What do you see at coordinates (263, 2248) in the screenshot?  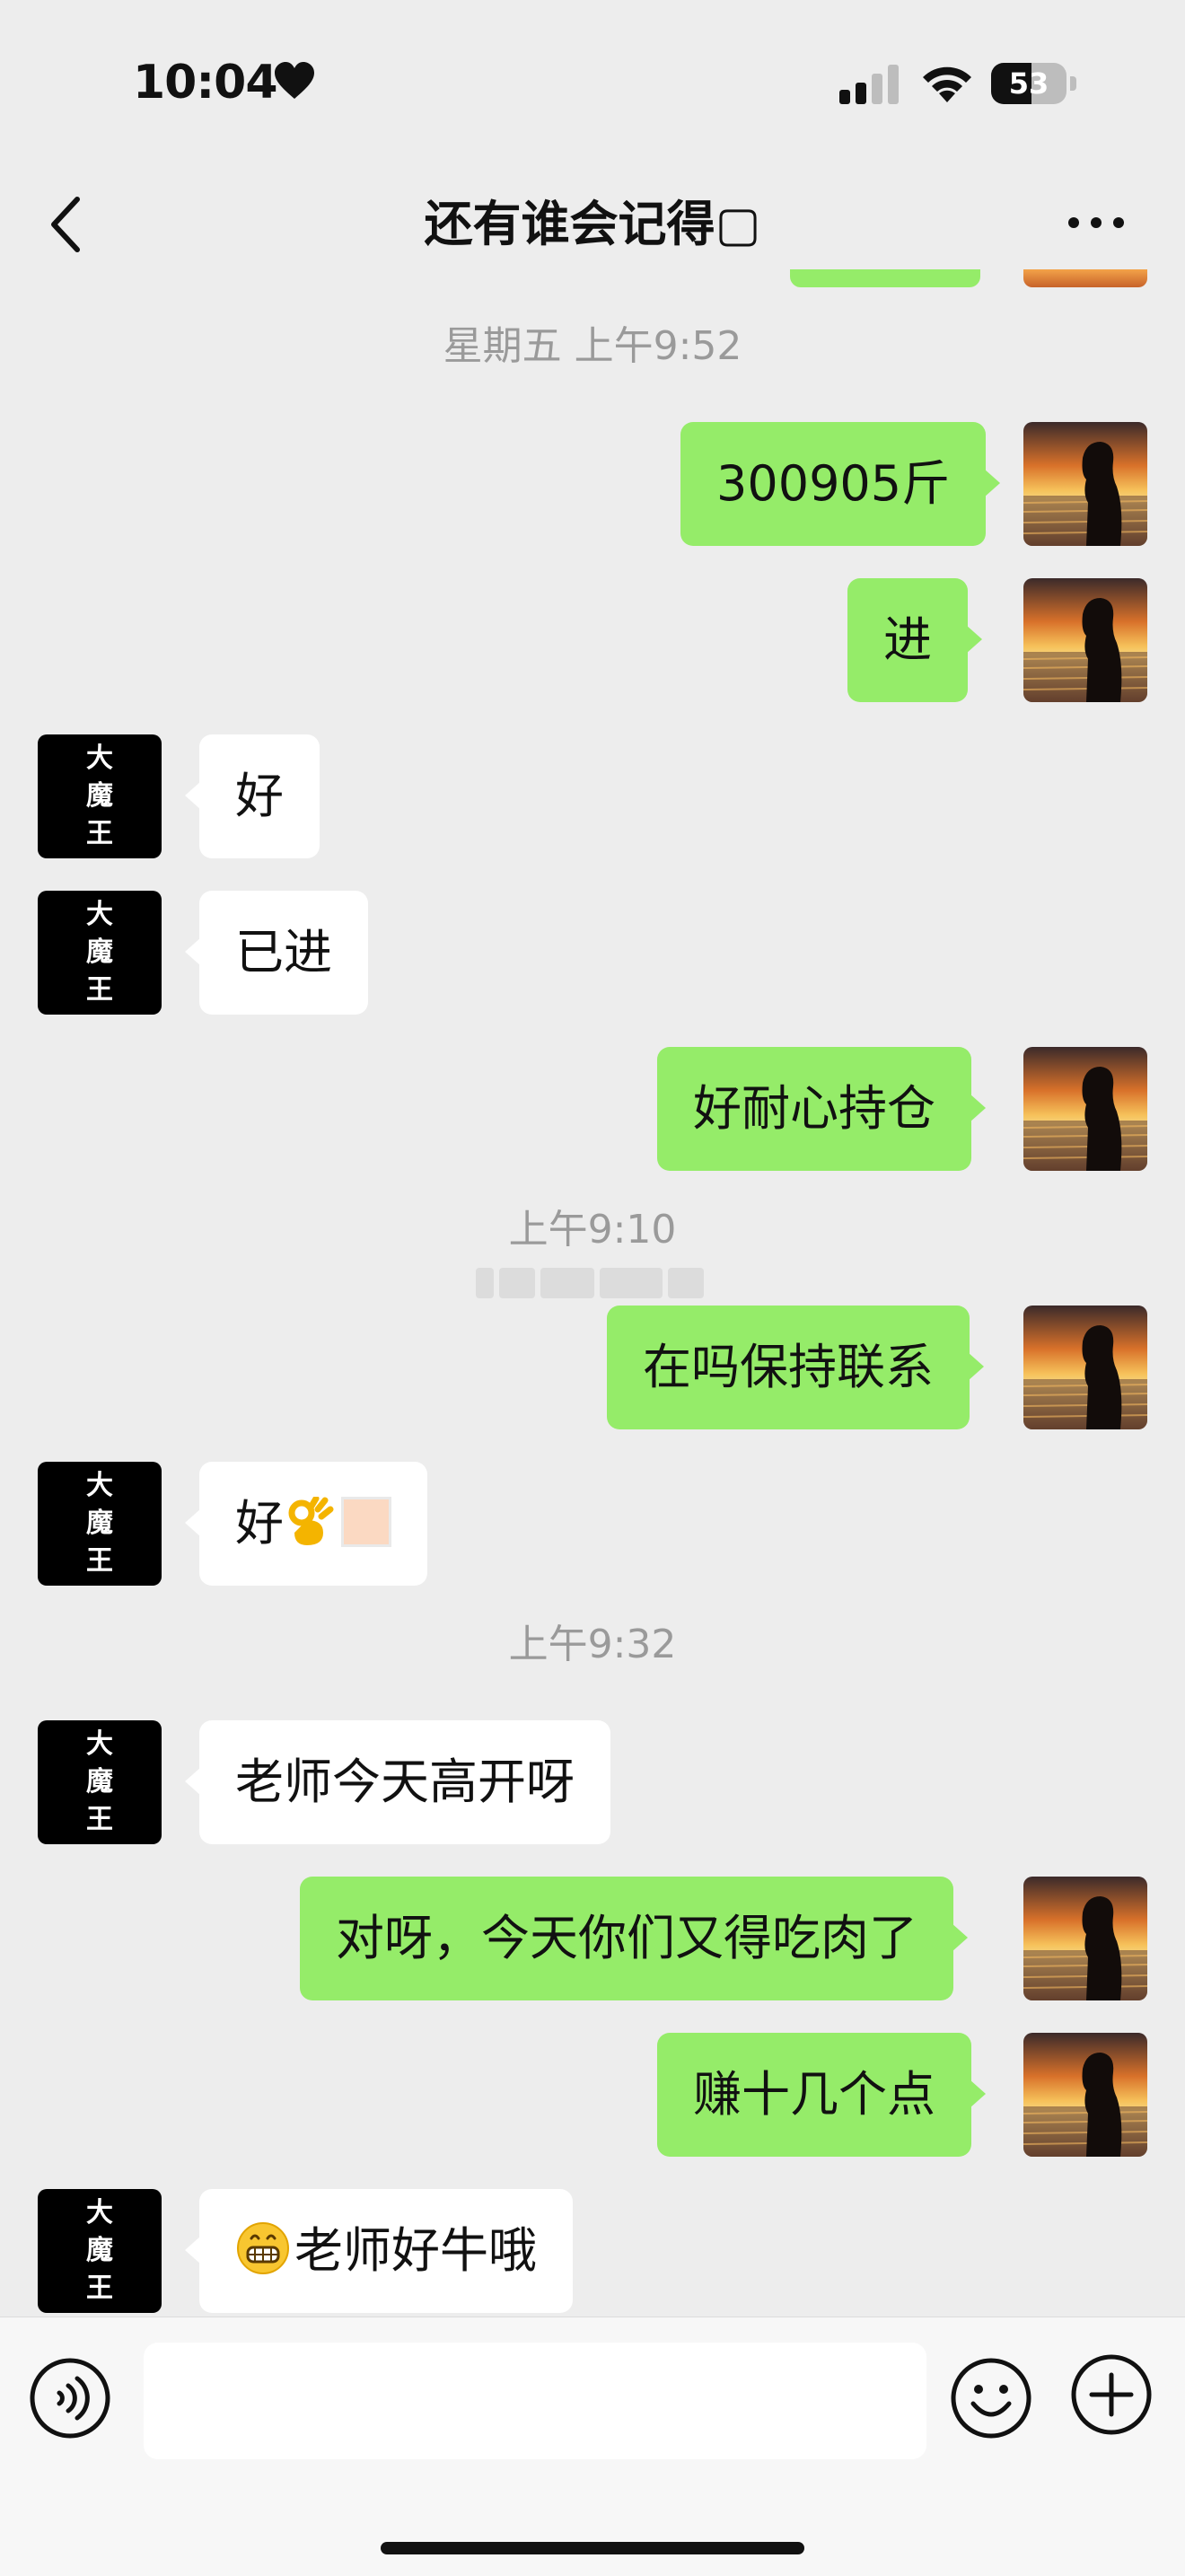 I see `grinning-face-icon` at bounding box center [263, 2248].